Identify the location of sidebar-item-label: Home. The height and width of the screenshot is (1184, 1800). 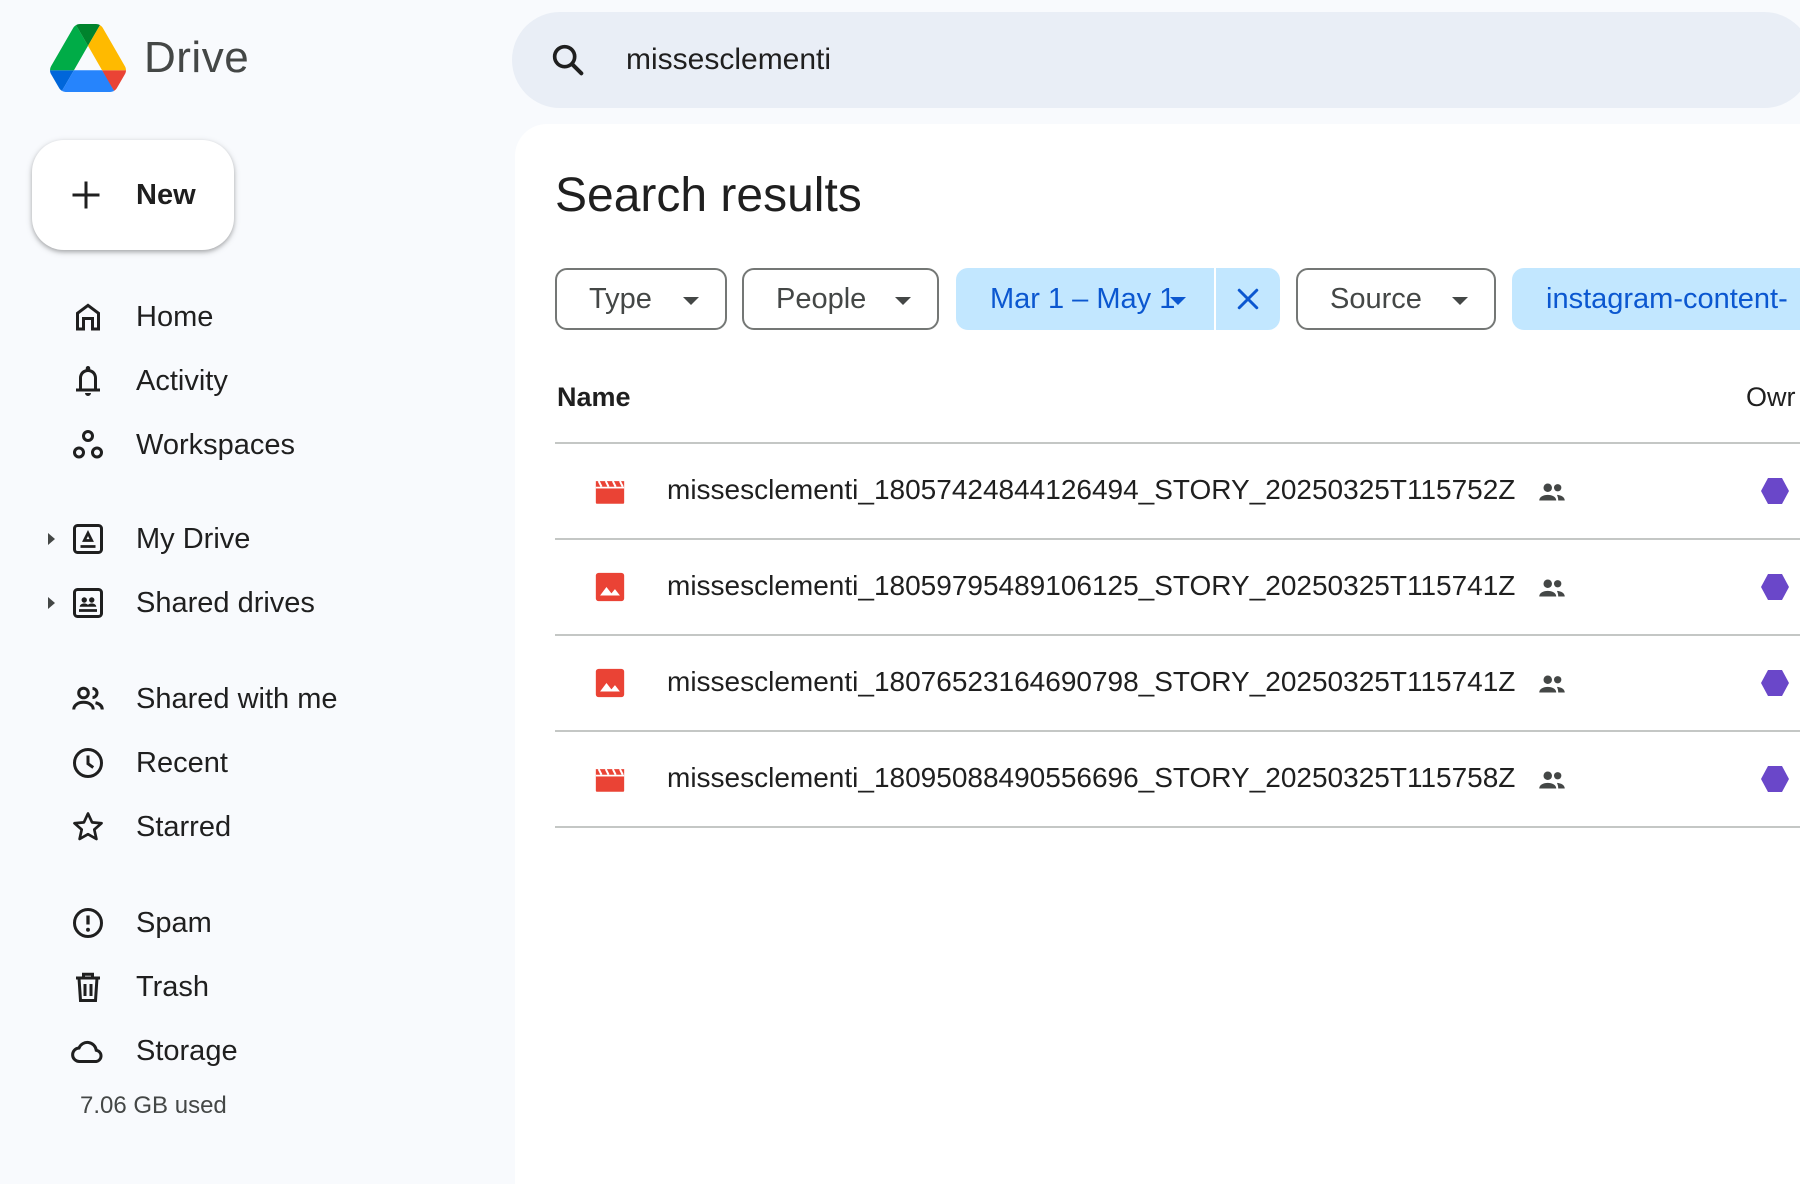
(175, 316).